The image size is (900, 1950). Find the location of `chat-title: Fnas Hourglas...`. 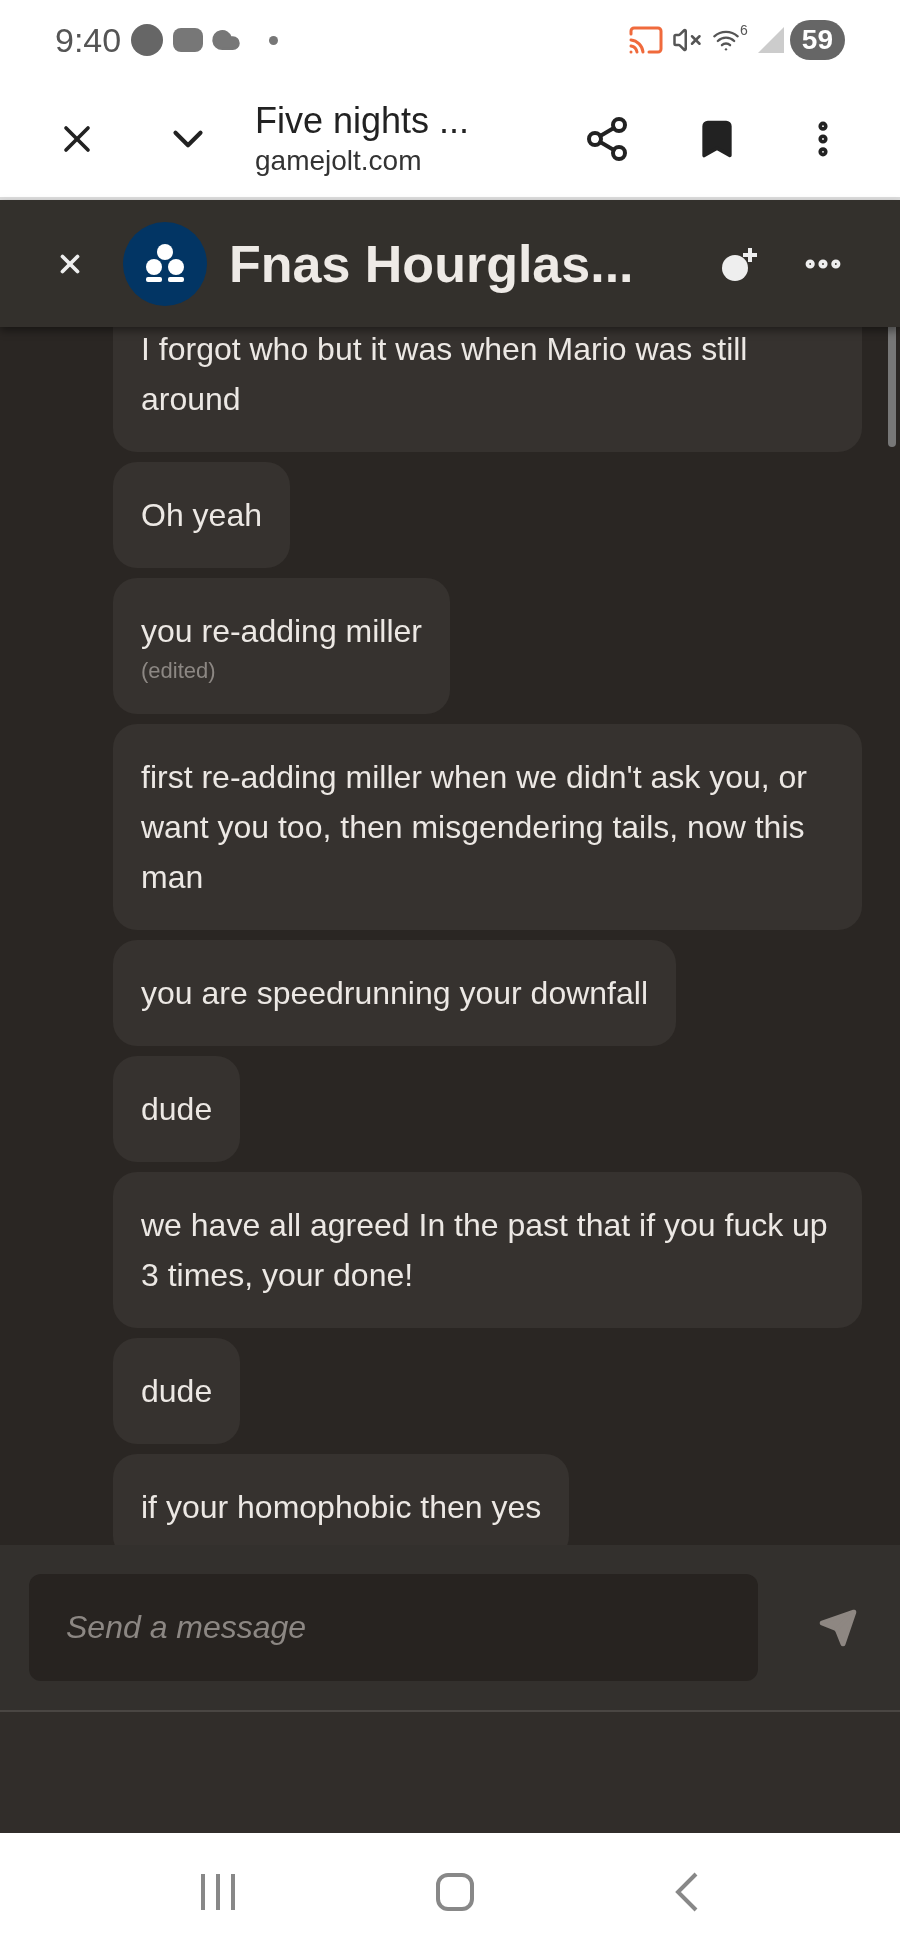

chat-title: Fnas Hourglas... is located at coordinates (431, 264).